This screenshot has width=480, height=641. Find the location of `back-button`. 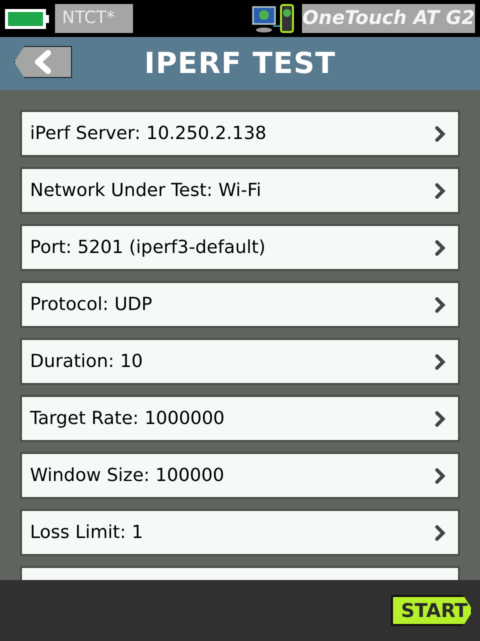

back-button is located at coordinates (43, 62).